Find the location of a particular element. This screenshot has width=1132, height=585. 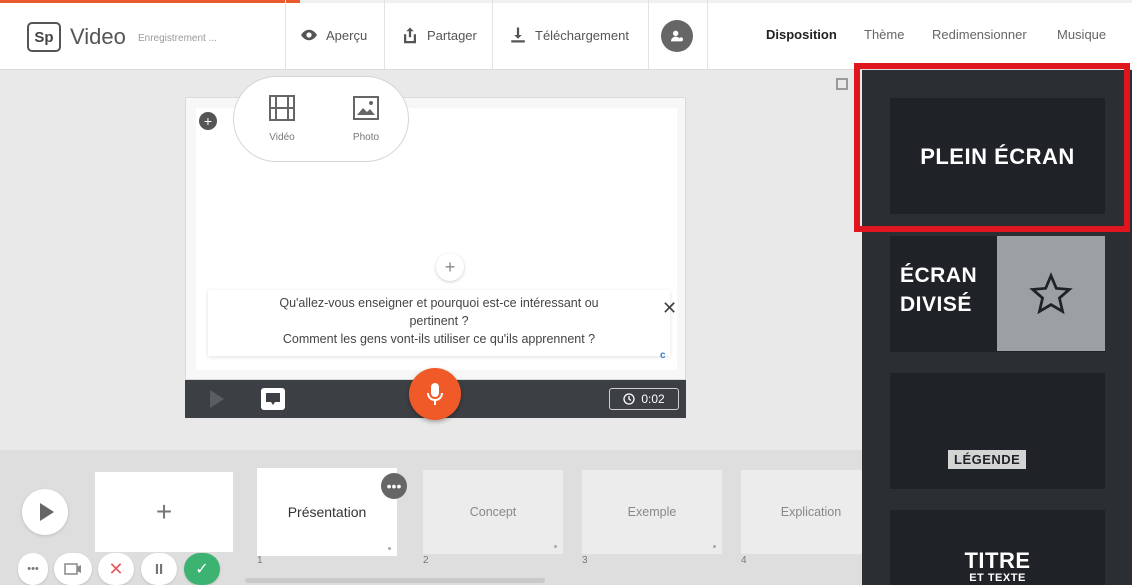

x-icon: ✕ is located at coordinates (116, 568).